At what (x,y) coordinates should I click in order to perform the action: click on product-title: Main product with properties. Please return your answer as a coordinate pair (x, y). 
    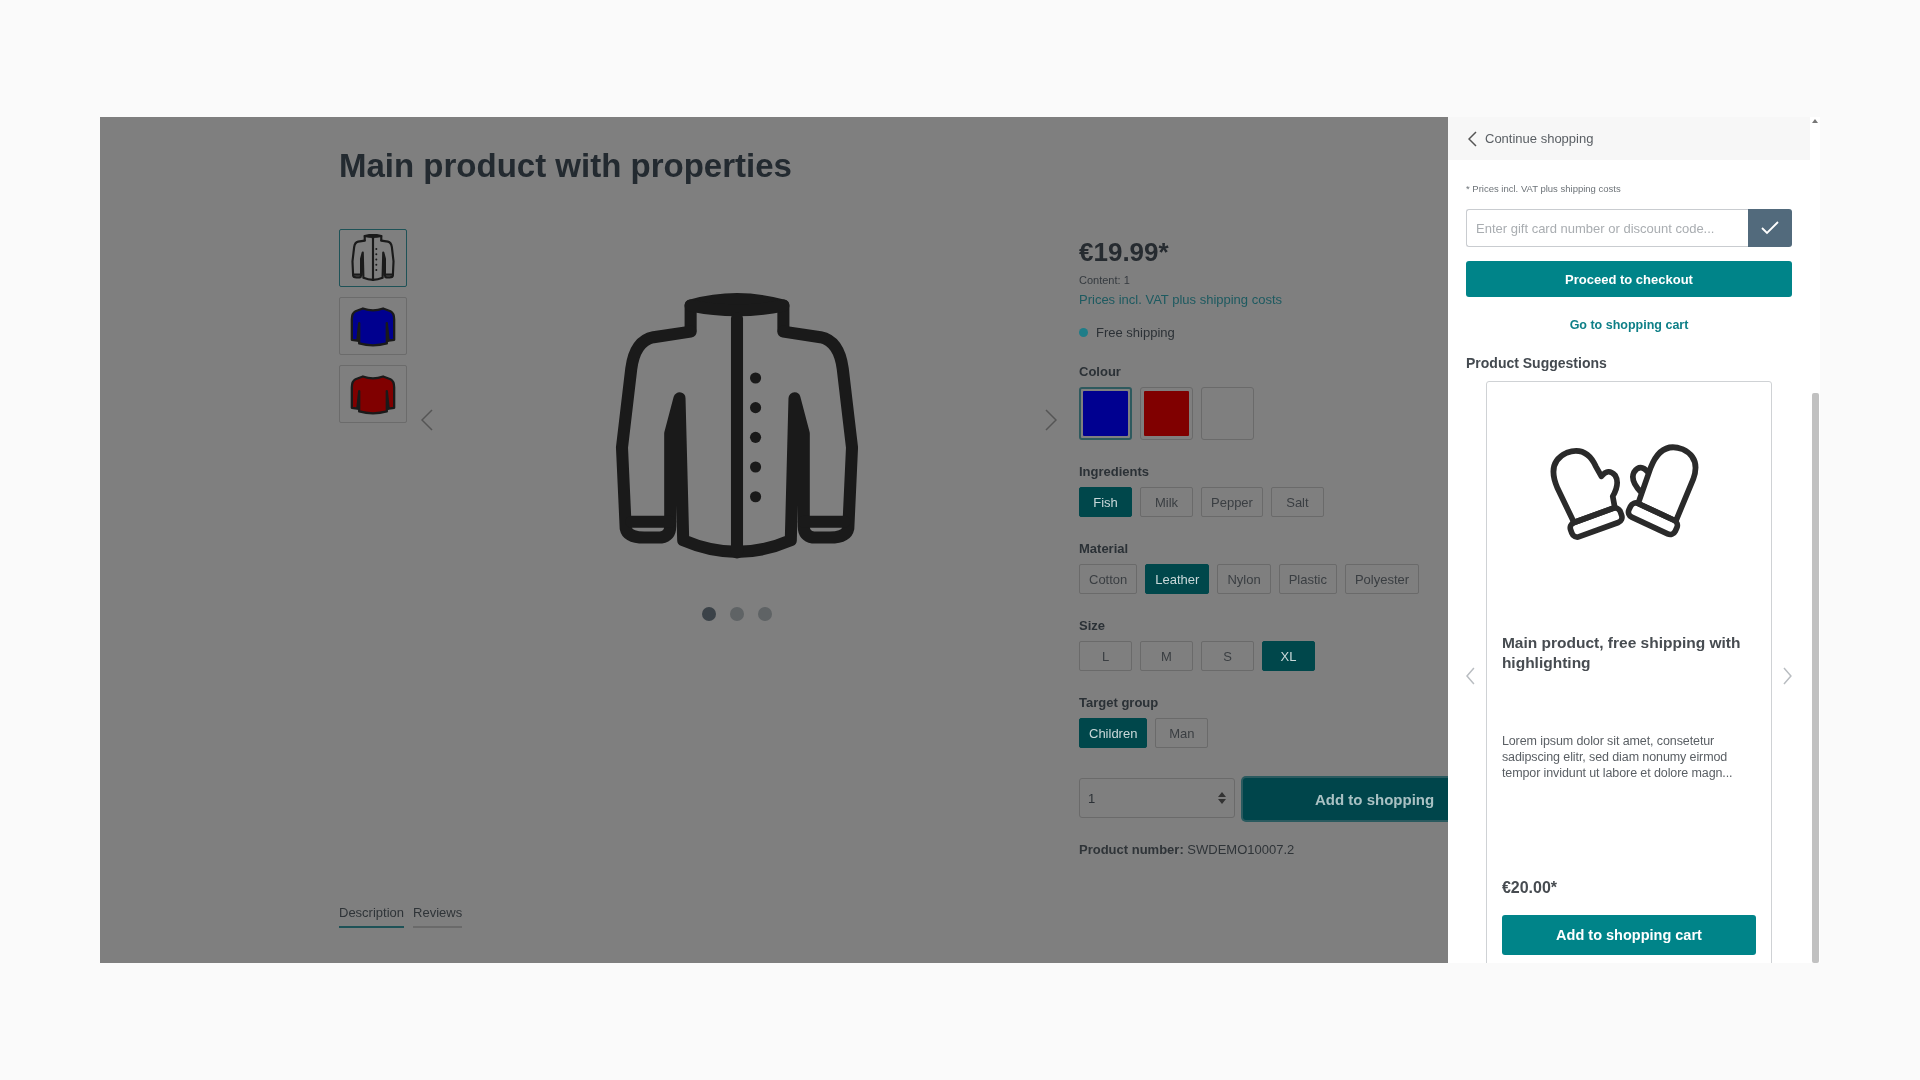
    Looking at the image, I should click on (566, 166).